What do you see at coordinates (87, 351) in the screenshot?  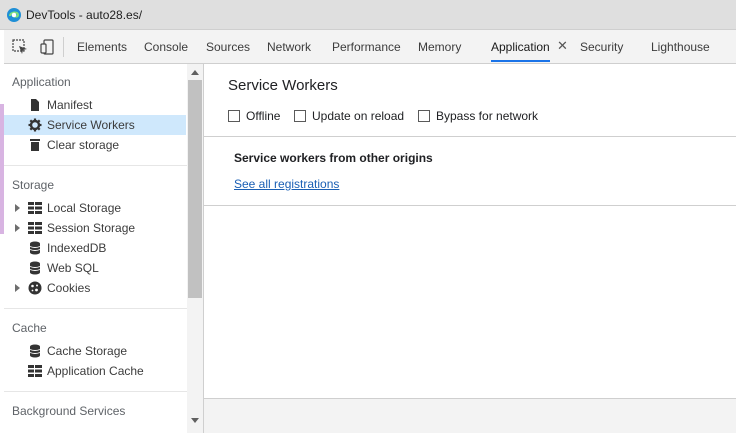 I see `sidebar-item-label: Cache Storage` at bounding box center [87, 351].